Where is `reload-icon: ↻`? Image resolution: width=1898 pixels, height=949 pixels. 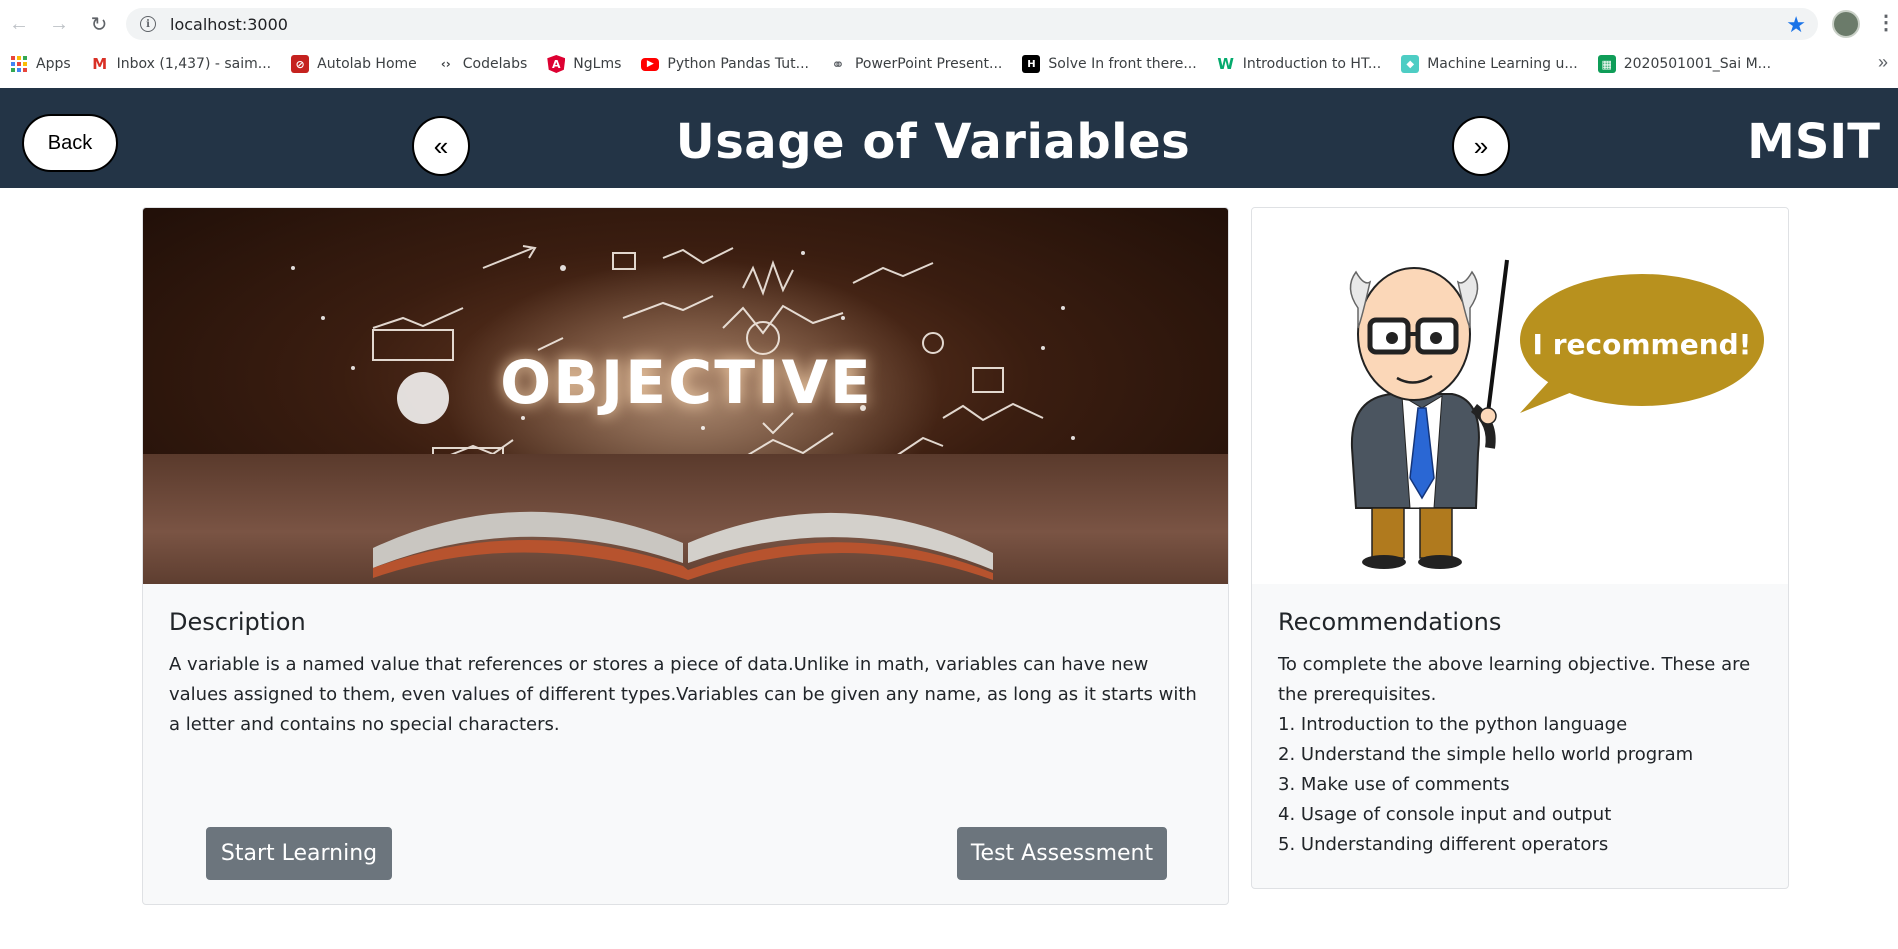 reload-icon: ↻ is located at coordinates (99, 24).